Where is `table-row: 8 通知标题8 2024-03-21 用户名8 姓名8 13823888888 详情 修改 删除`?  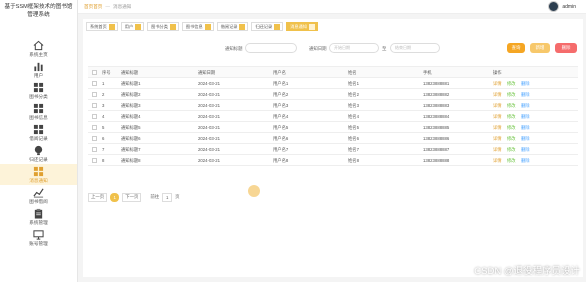
table-row: 8 通知标题8 2024-03-21 用户名8 姓名8 13823888888 详情 修改 删除 is located at coordinates (333, 160).